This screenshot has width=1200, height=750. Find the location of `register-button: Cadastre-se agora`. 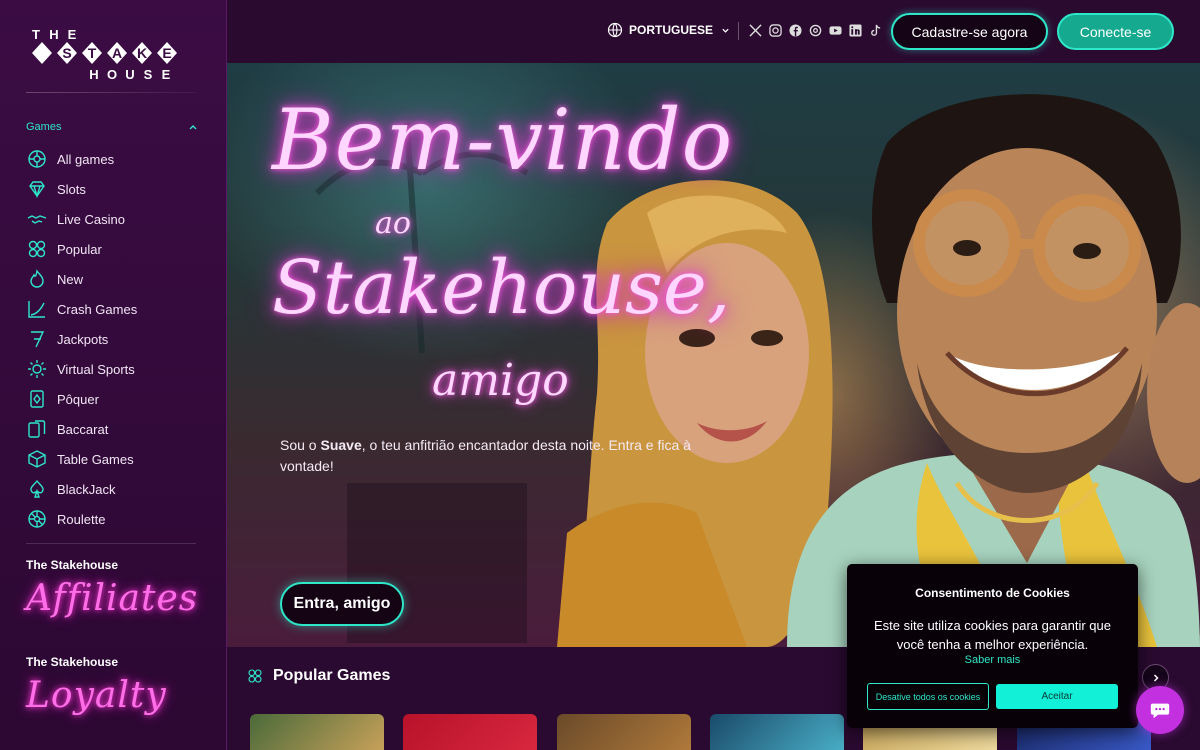

register-button: Cadastre-se agora is located at coordinates (969, 31).